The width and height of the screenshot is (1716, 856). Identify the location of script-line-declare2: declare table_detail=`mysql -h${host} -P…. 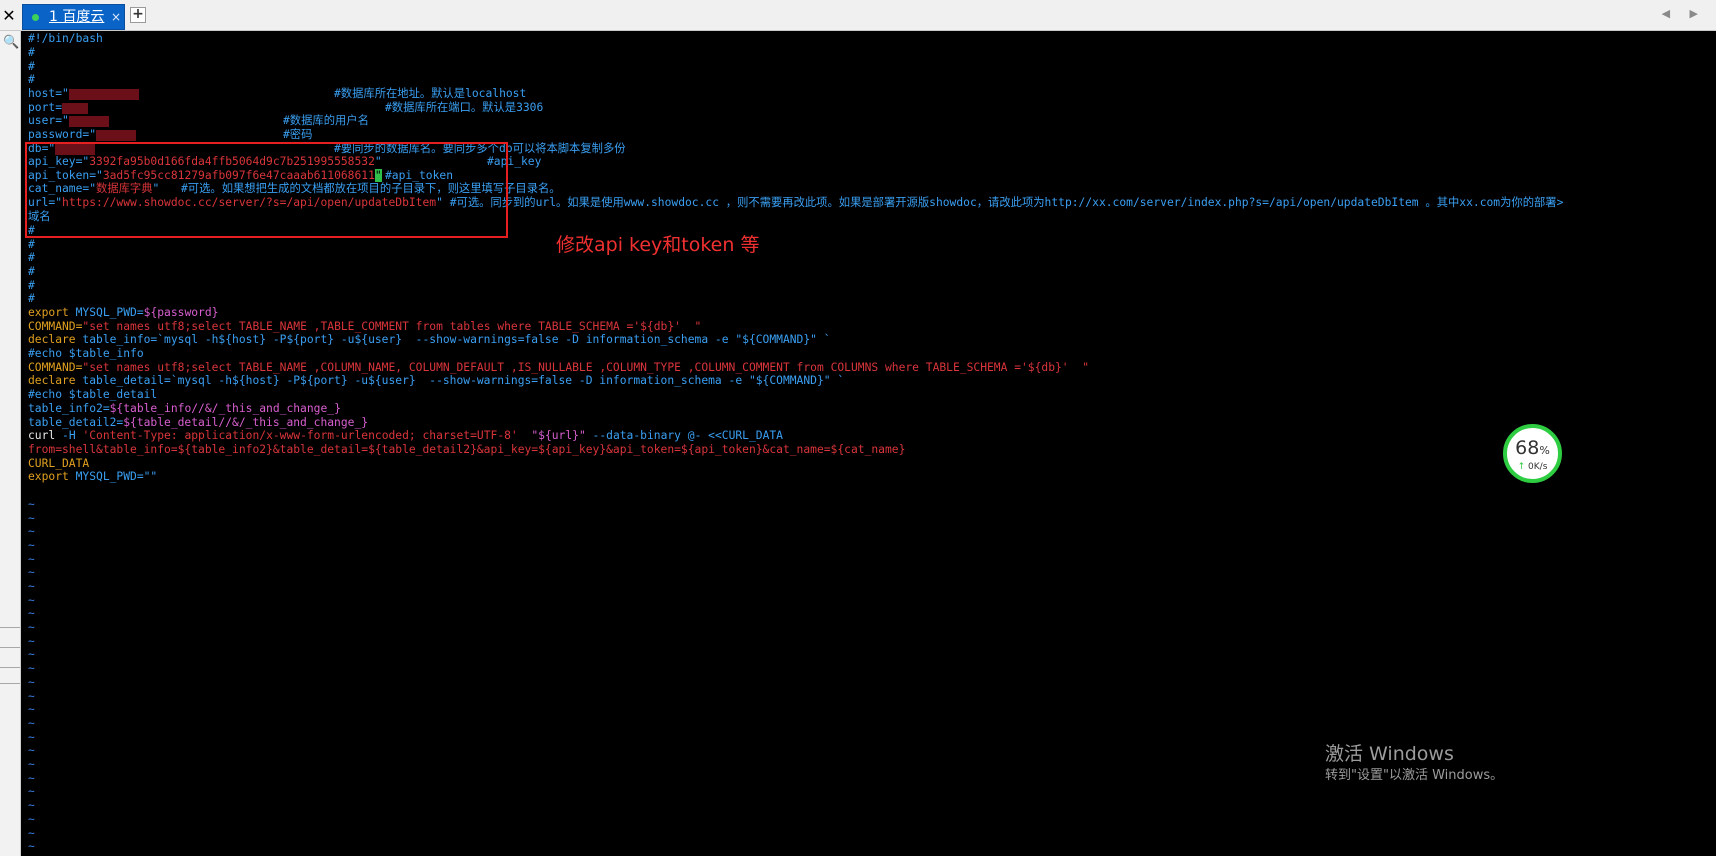
(436, 380).